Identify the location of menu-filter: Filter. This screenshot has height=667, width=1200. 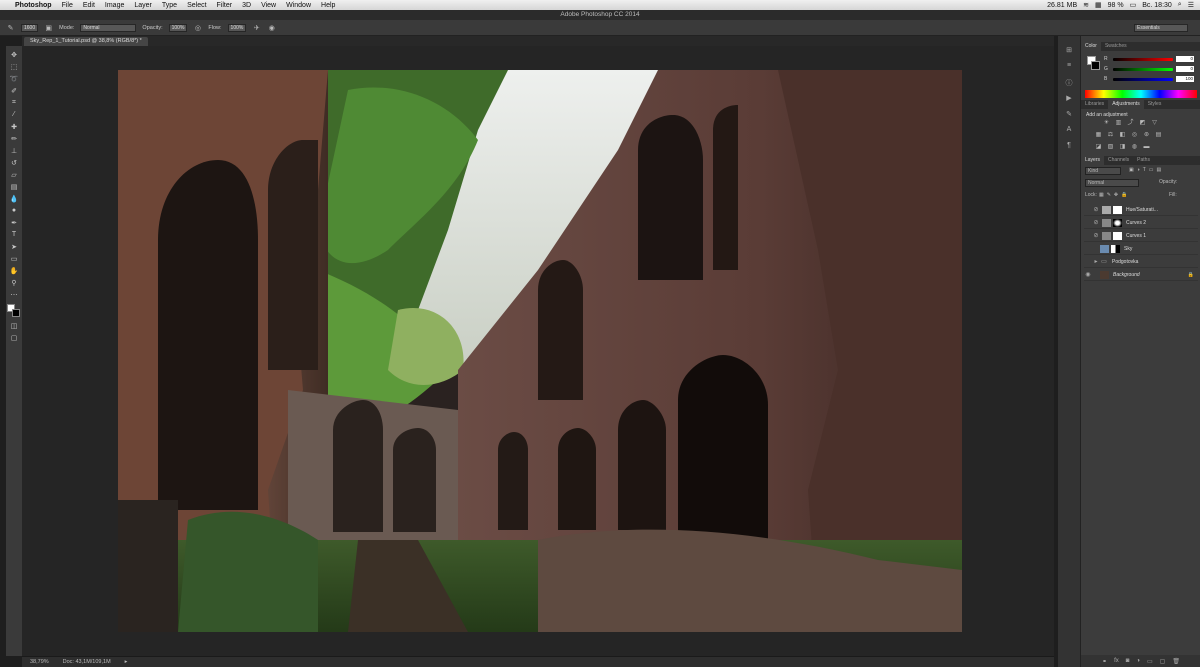
(225, 5).